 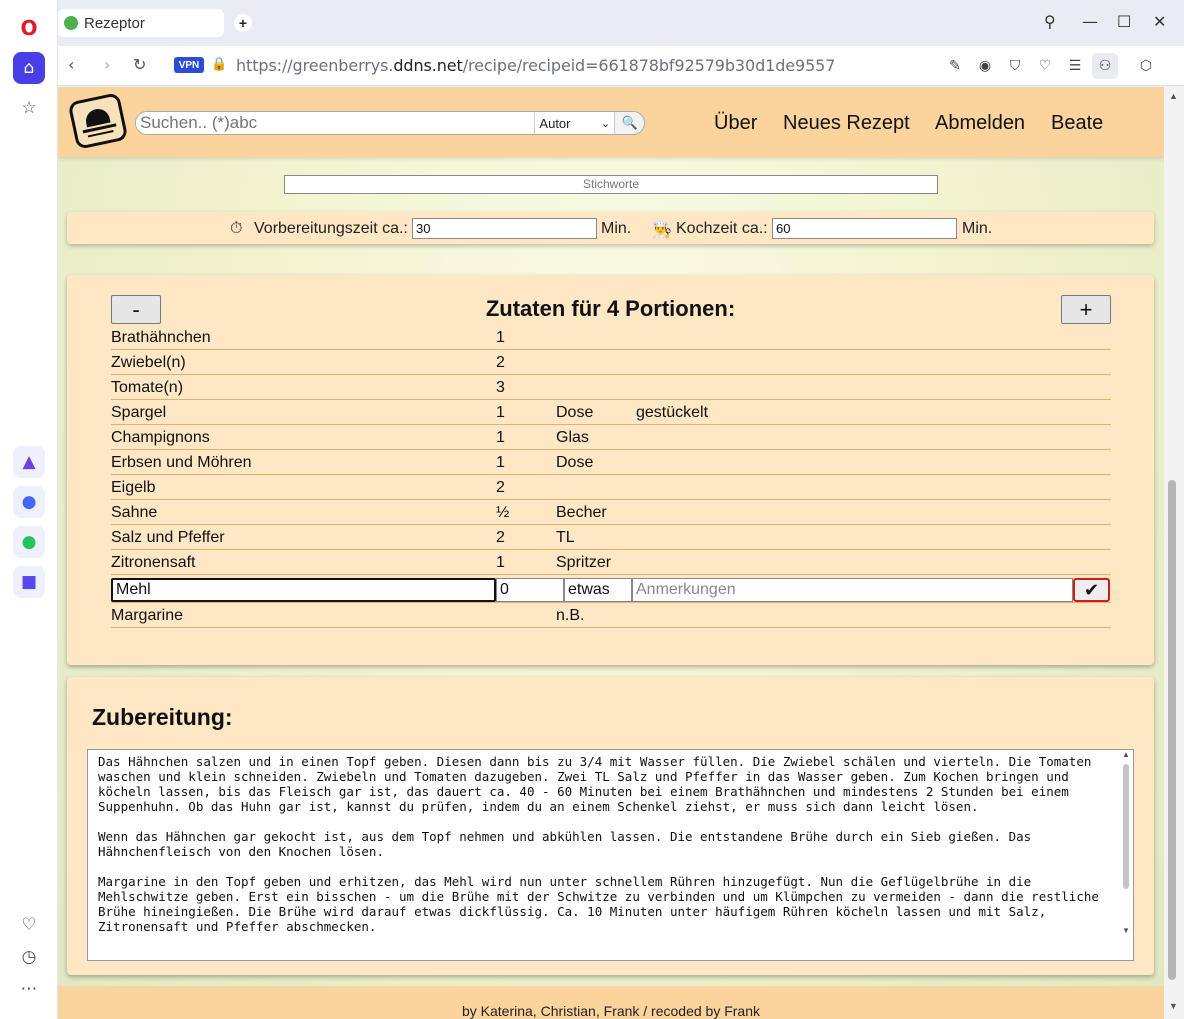 What do you see at coordinates (162, 717) in the screenshot?
I see `preparation-title: Zubereitung:` at bounding box center [162, 717].